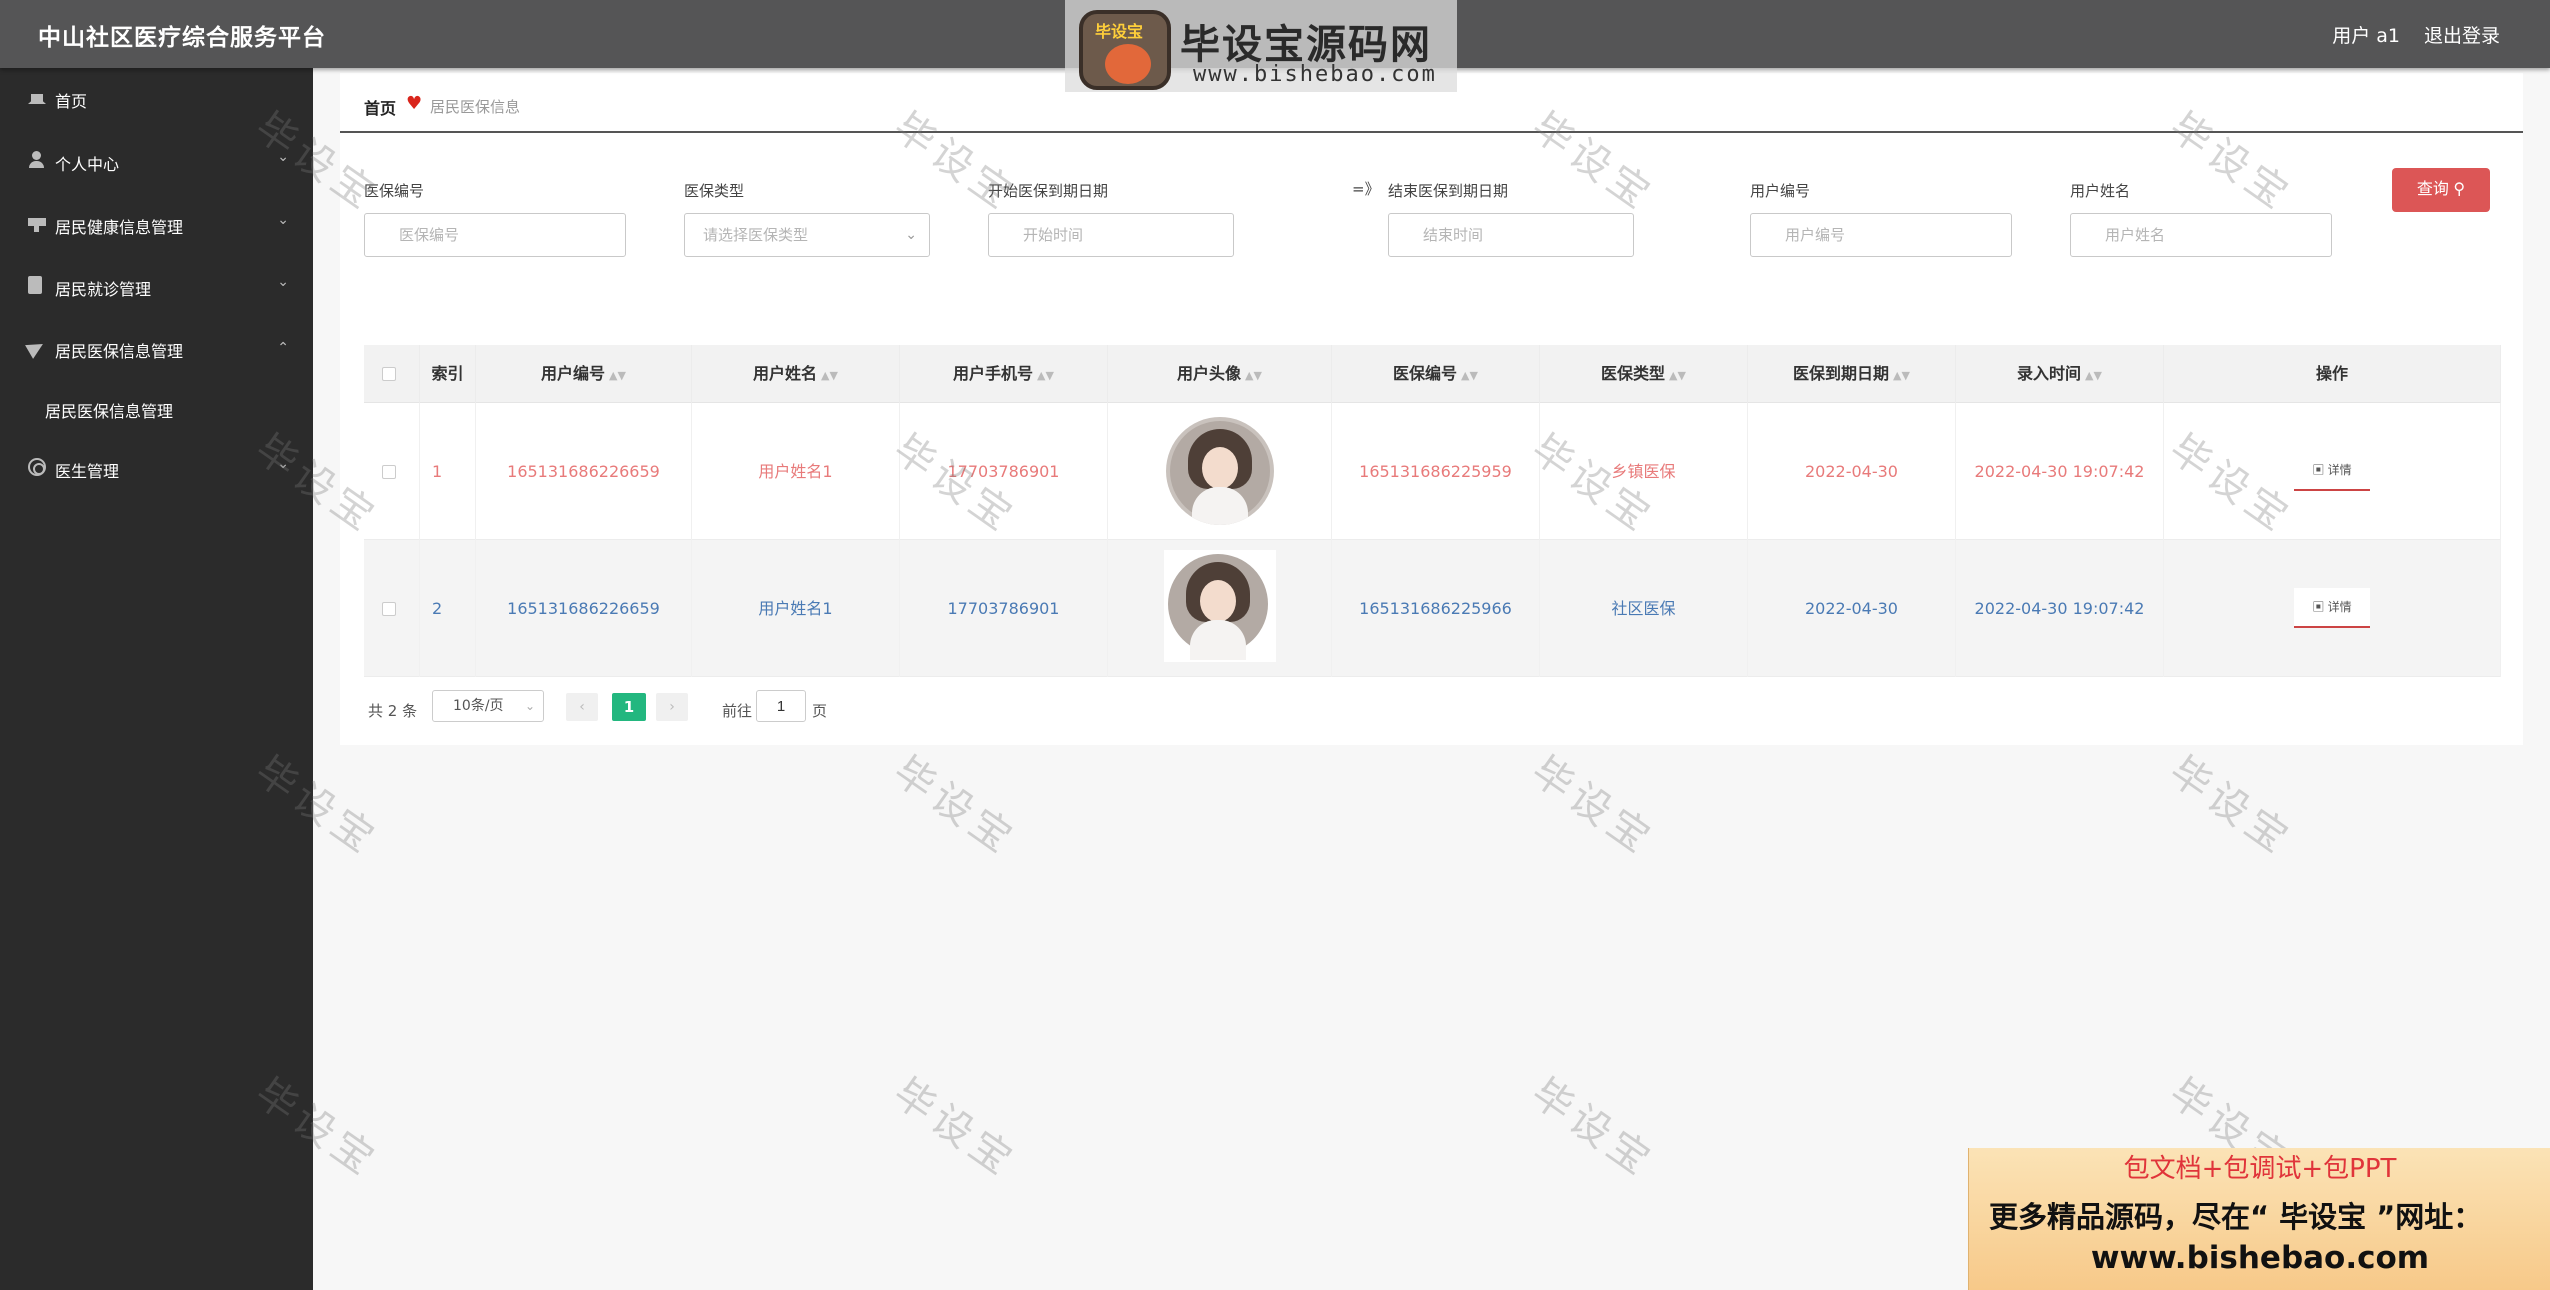 This screenshot has height=1290, width=2550. What do you see at coordinates (488, 706) in the screenshot?
I see `page-size-select: 10条/页 ⌄` at bounding box center [488, 706].